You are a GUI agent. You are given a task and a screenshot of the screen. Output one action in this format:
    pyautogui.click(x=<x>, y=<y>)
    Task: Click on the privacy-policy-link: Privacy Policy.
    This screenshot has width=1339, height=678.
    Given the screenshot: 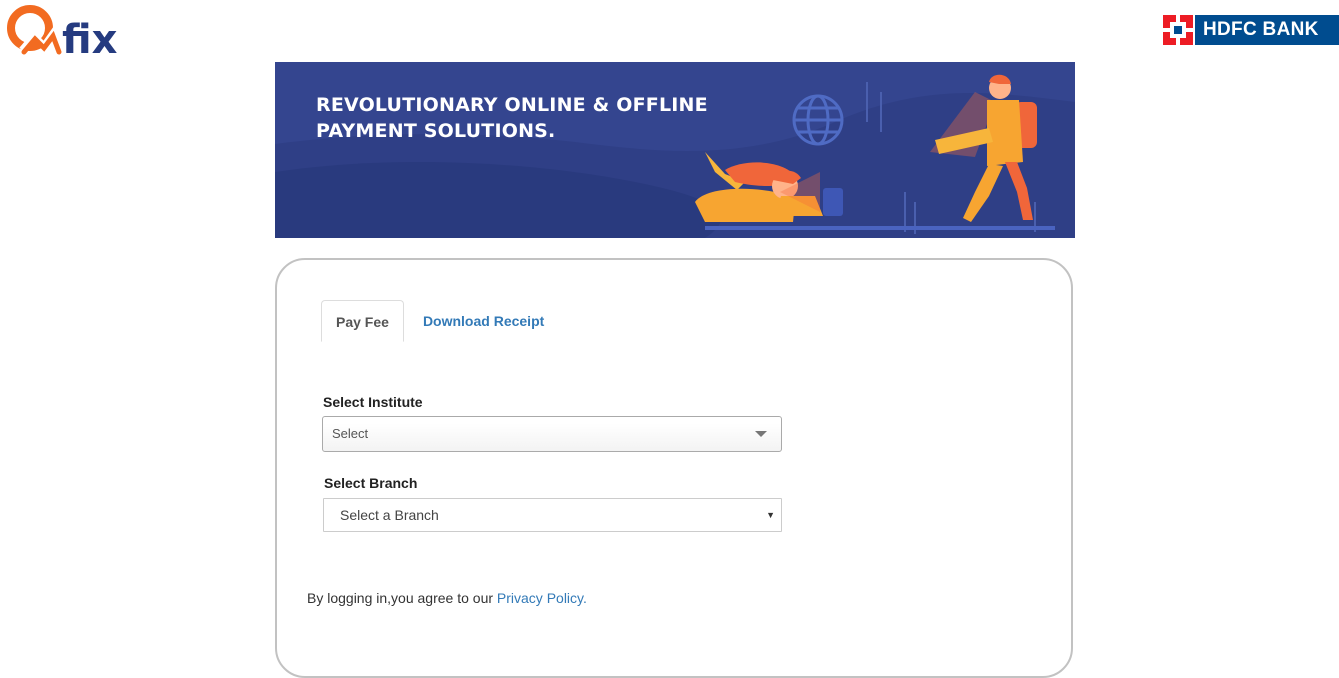 What is the action you would take?
    pyautogui.click(x=542, y=598)
    